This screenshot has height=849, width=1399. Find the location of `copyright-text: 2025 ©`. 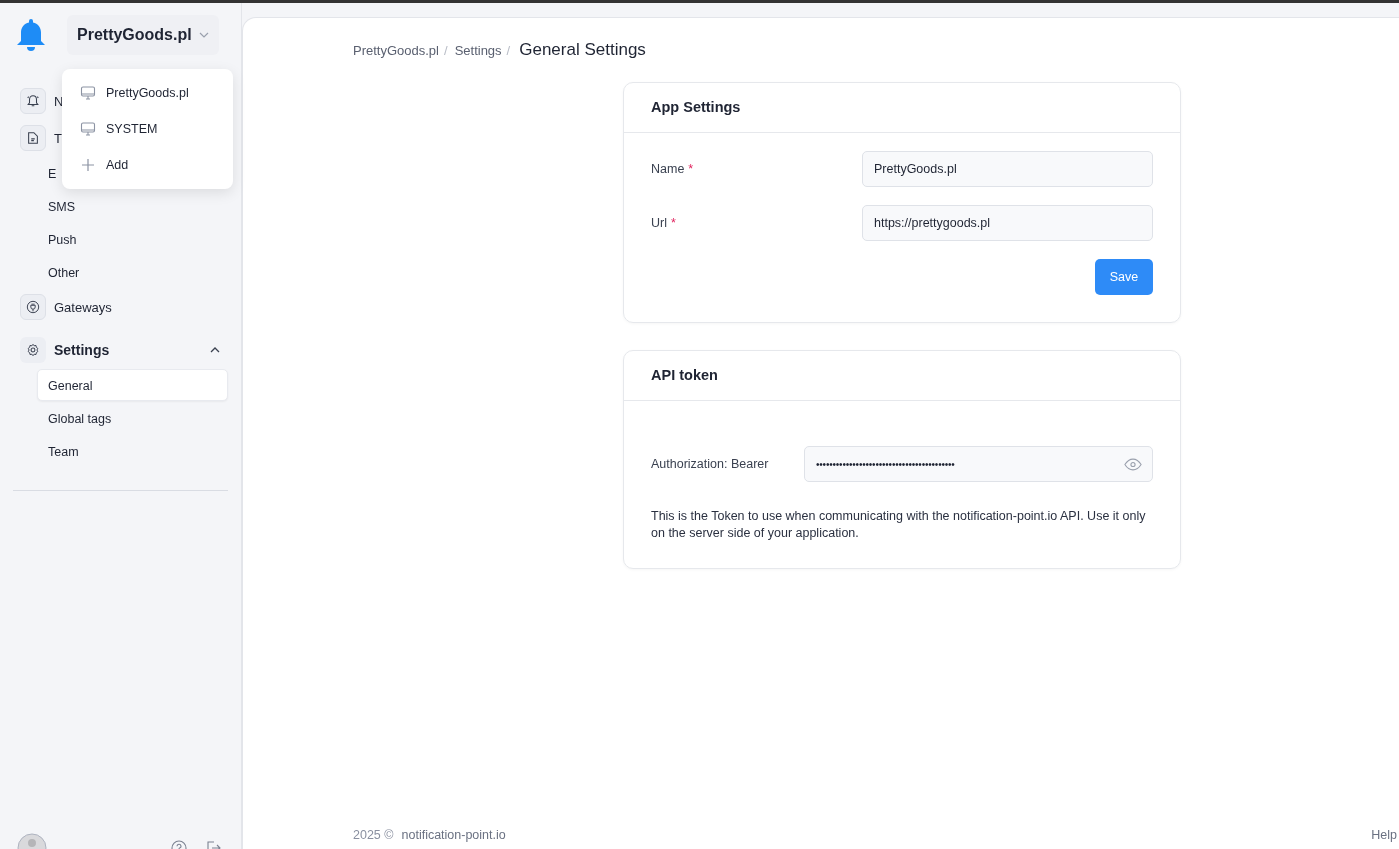

copyright-text: 2025 © is located at coordinates (373, 835).